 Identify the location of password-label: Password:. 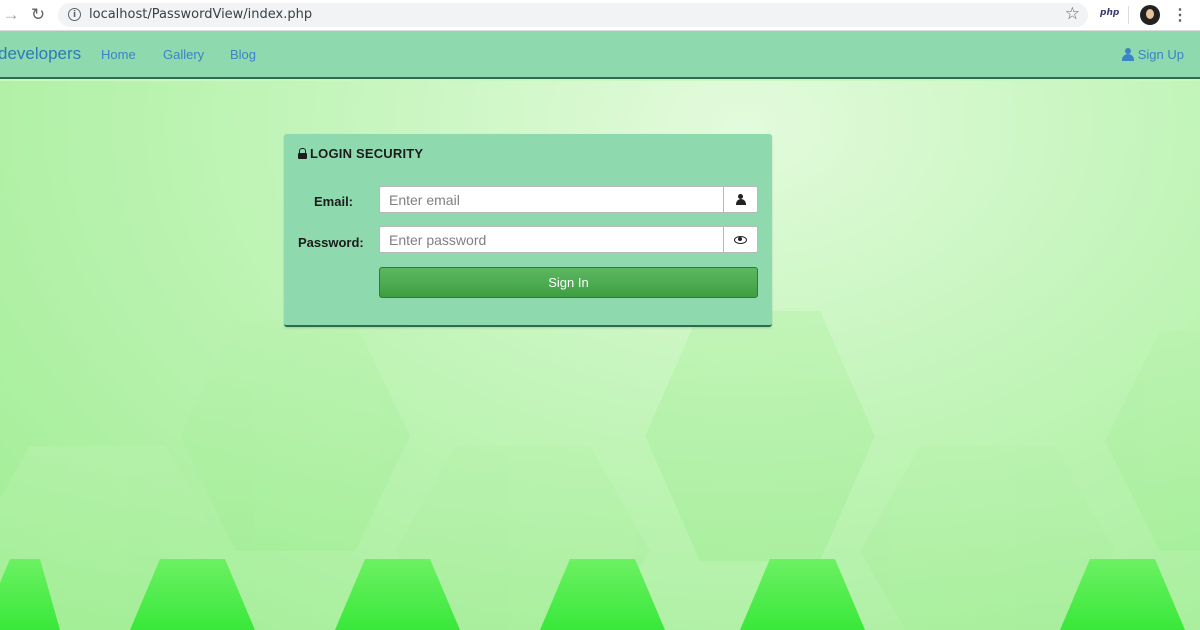
(331, 242).